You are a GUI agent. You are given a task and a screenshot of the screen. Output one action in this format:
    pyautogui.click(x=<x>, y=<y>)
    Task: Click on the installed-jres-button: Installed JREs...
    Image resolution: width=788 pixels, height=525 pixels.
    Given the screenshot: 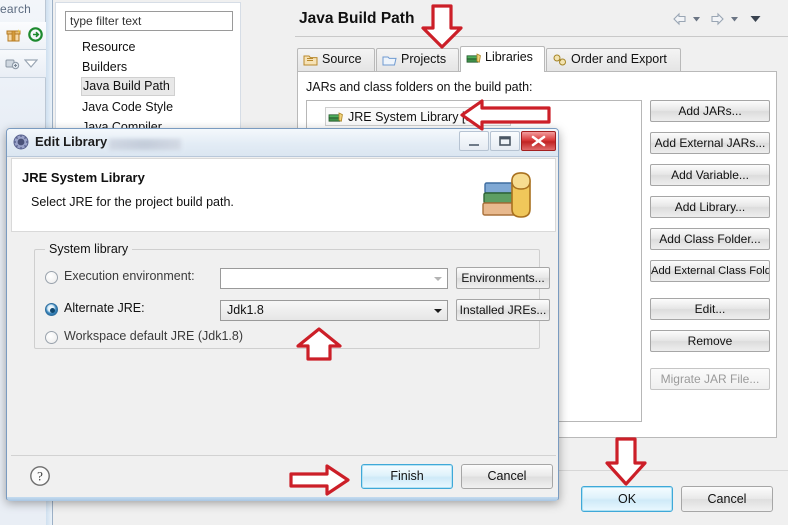 What is the action you would take?
    pyautogui.click(x=503, y=310)
    